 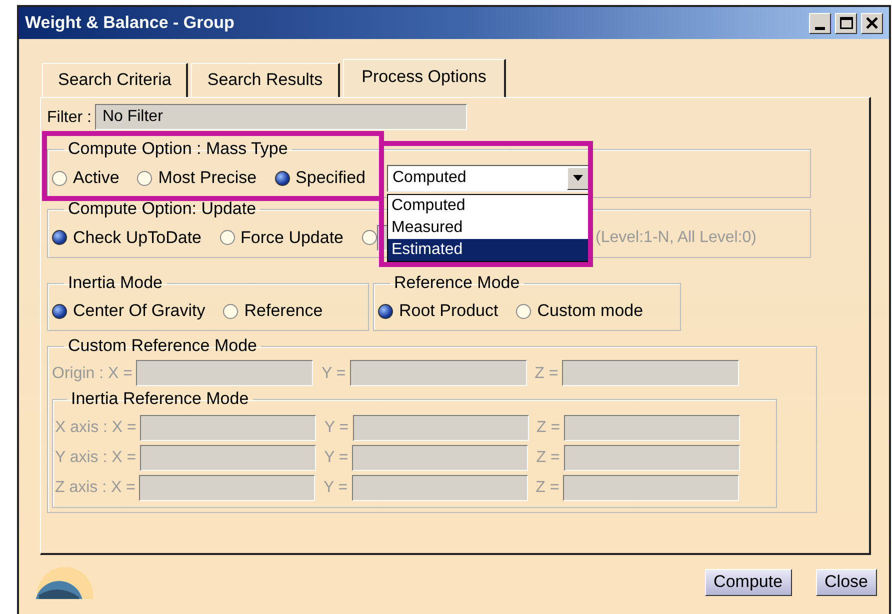 What do you see at coordinates (160, 399) in the screenshot?
I see `group-title: Inertia Reference Mode` at bounding box center [160, 399].